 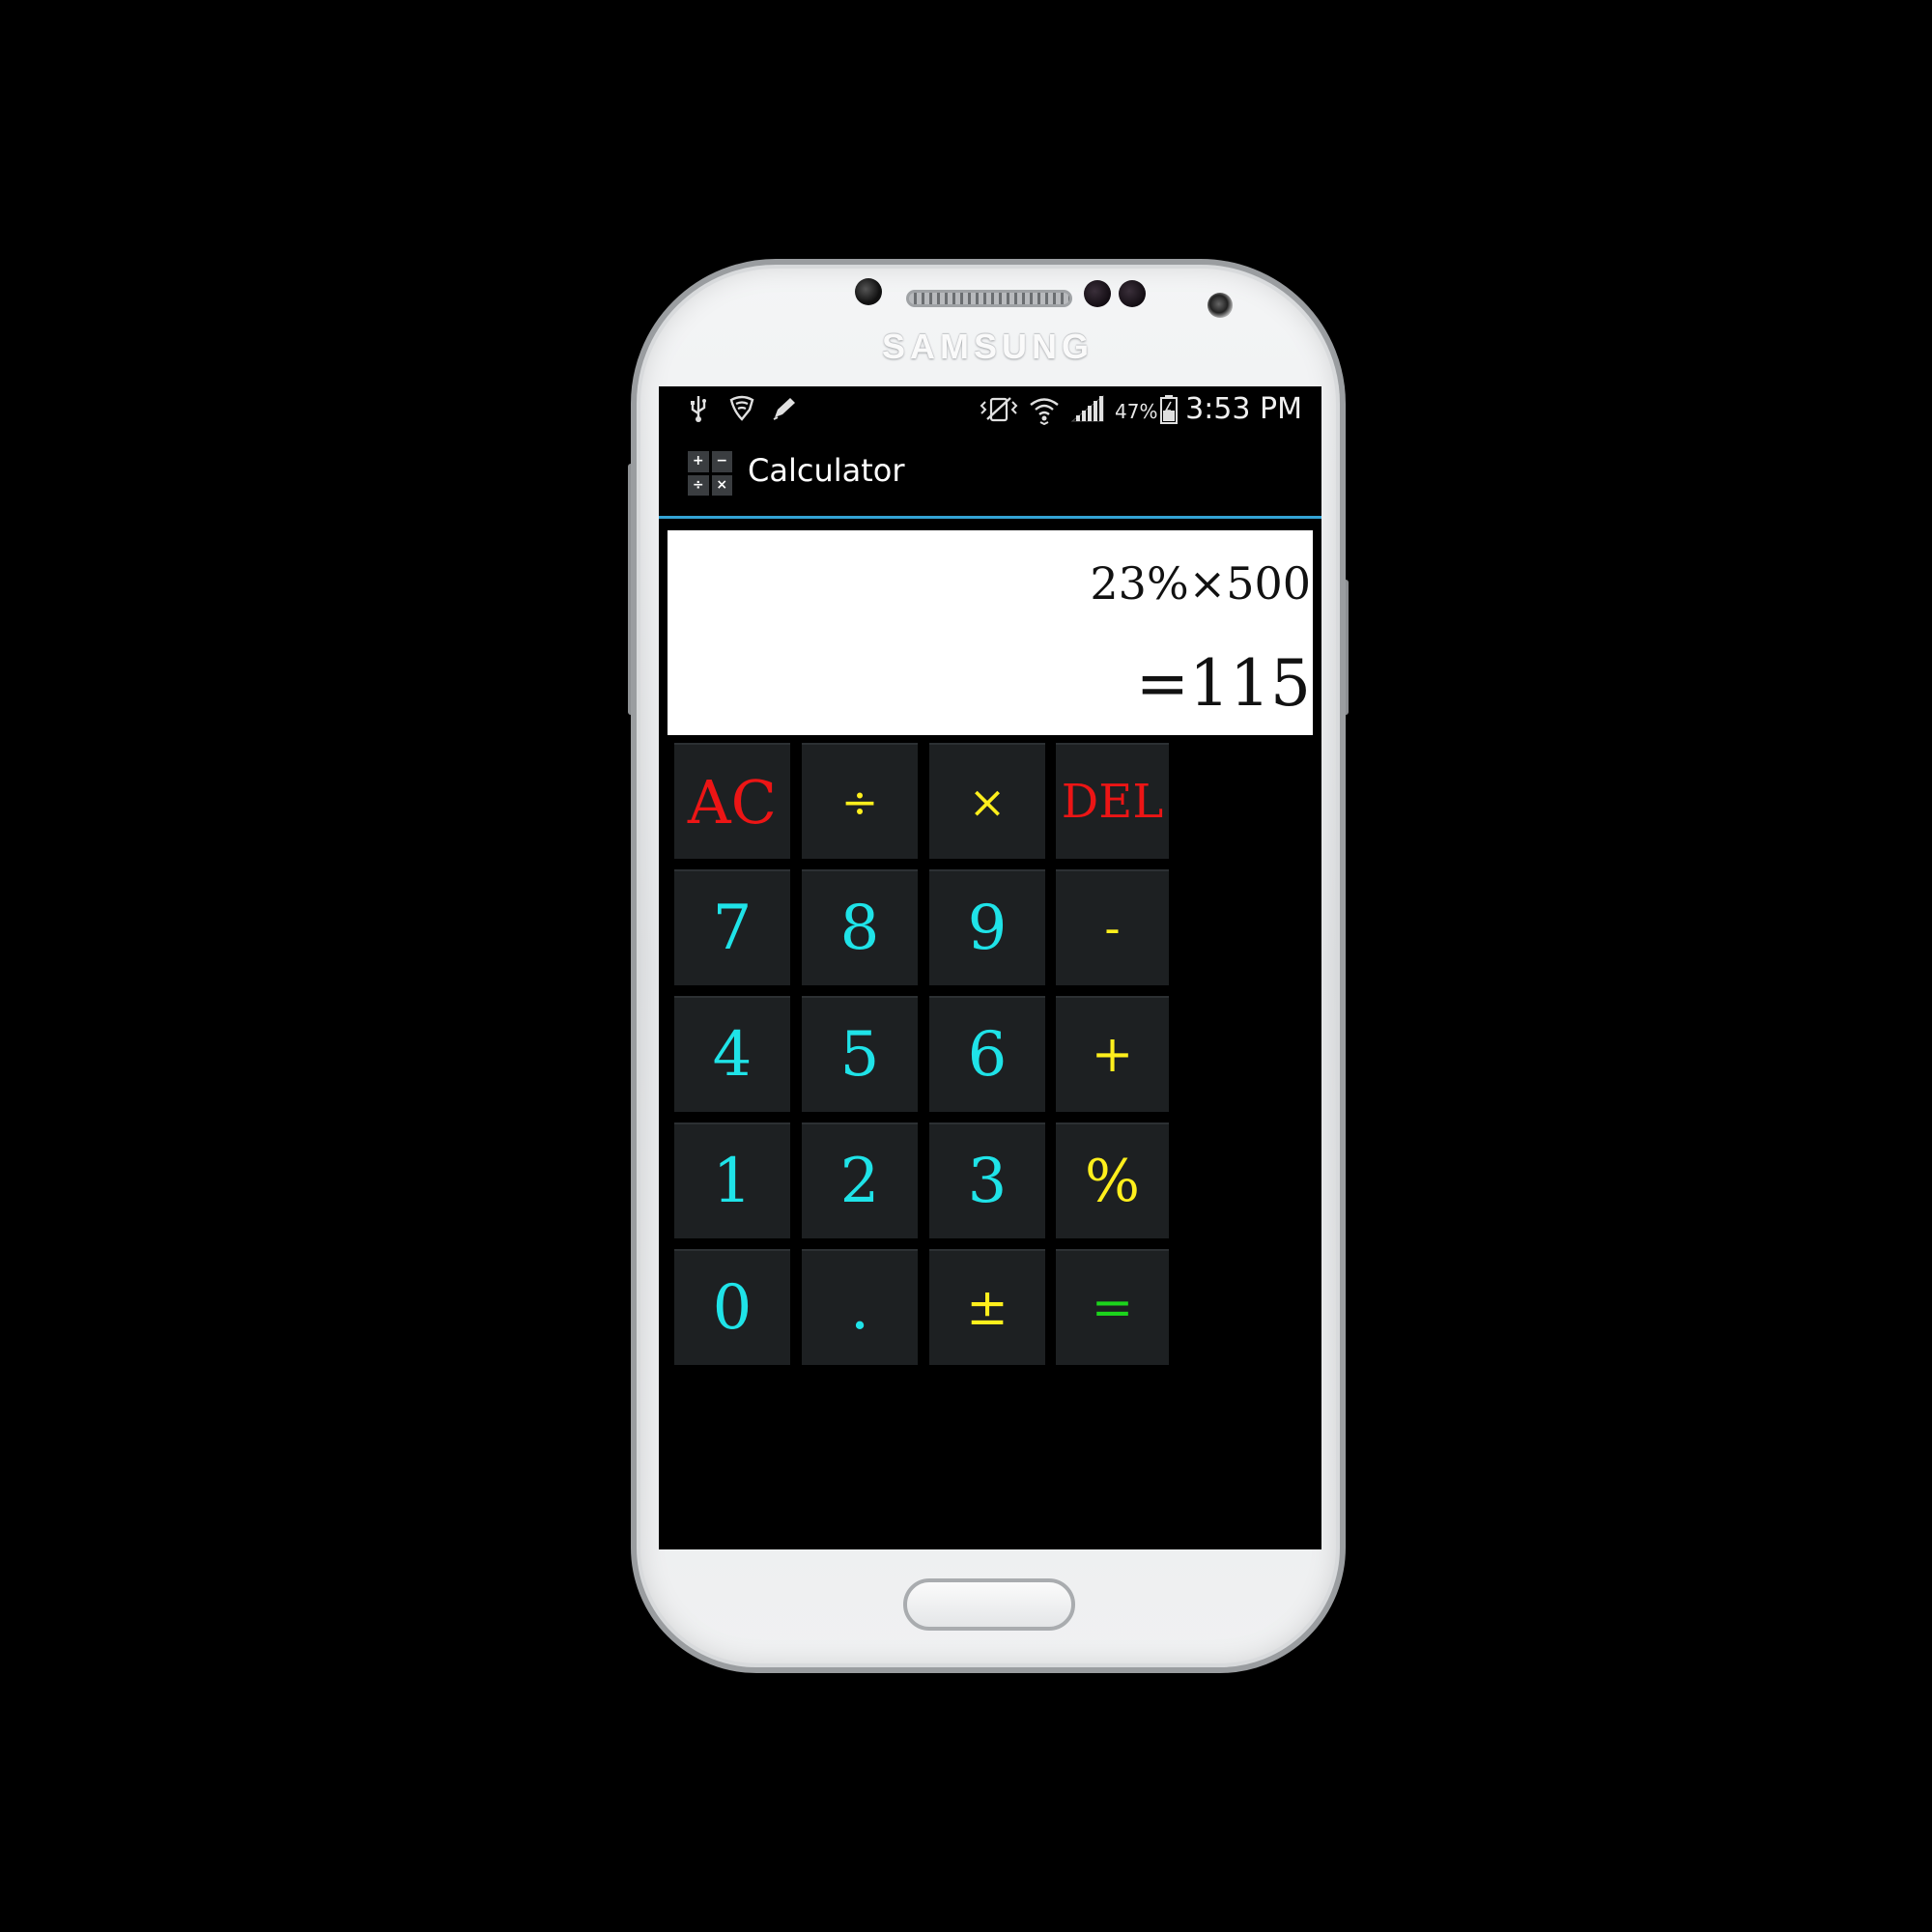 What do you see at coordinates (1243, 409) in the screenshot?
I see `clock: 3:53 PM` at bounding box center [1243, 409].